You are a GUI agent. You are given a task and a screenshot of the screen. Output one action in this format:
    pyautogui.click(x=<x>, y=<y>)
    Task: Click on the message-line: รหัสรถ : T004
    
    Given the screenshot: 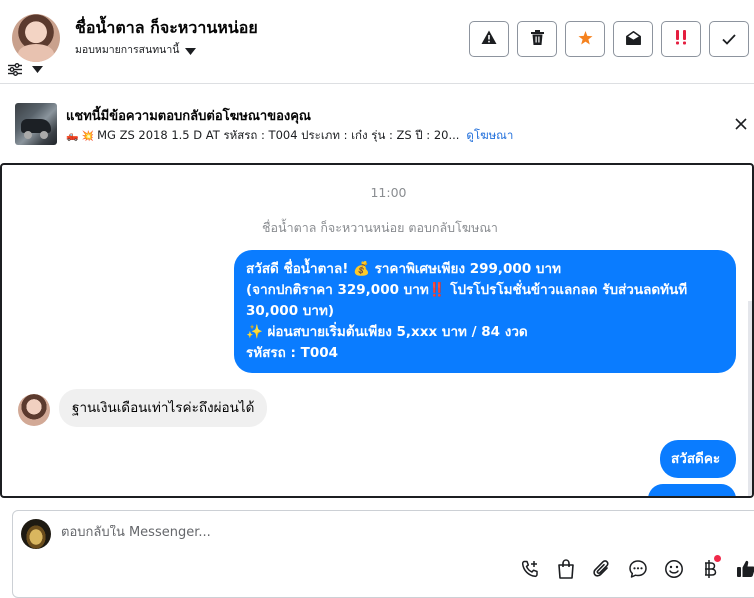 What is the action you would take?
    pyautogui.click(x=292, y=353)
    